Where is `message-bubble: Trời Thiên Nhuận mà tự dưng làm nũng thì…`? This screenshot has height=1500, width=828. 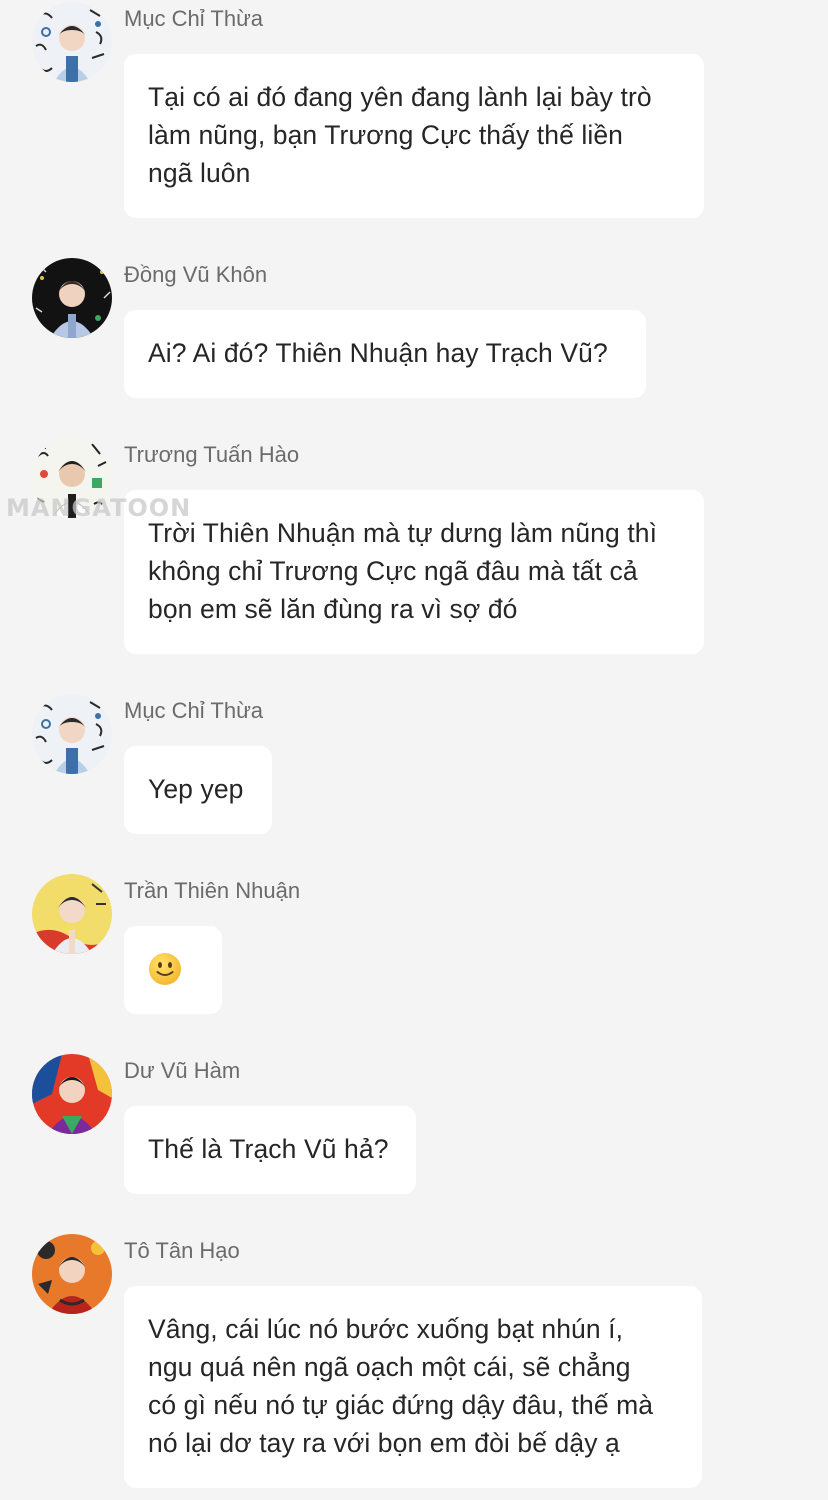
message-bubble: Trời Thiên Nhuận mà tự dưng làm nũng thì… is located at coordinates (414, 572).